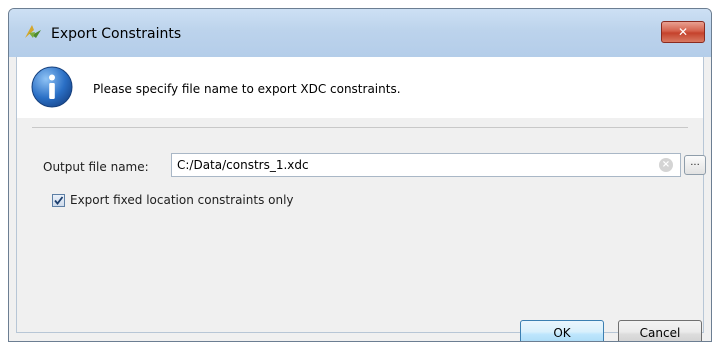  What do you see at coordinates (426, 165) in the screenshot?
I see `output-file-input` at bounding box center [426, 165].